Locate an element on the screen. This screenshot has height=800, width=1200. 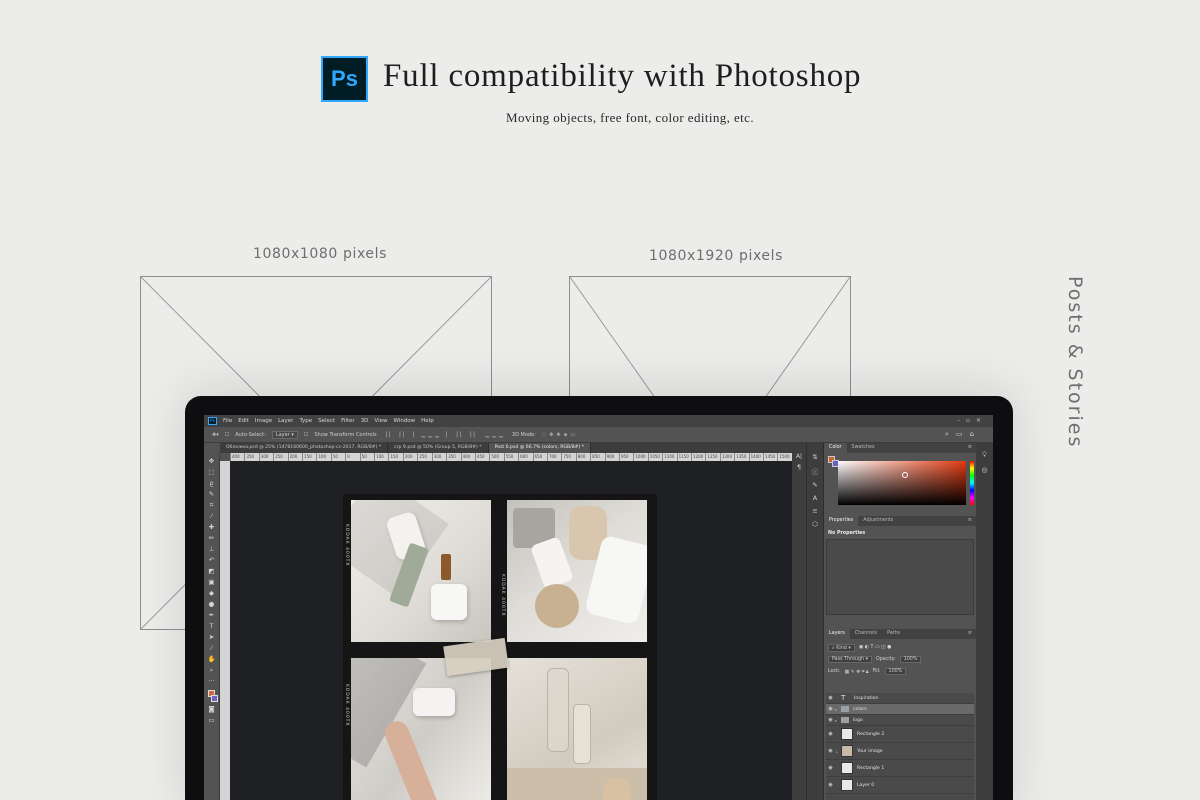
ruler-tick: 50 is located at coordinates (337, 457).